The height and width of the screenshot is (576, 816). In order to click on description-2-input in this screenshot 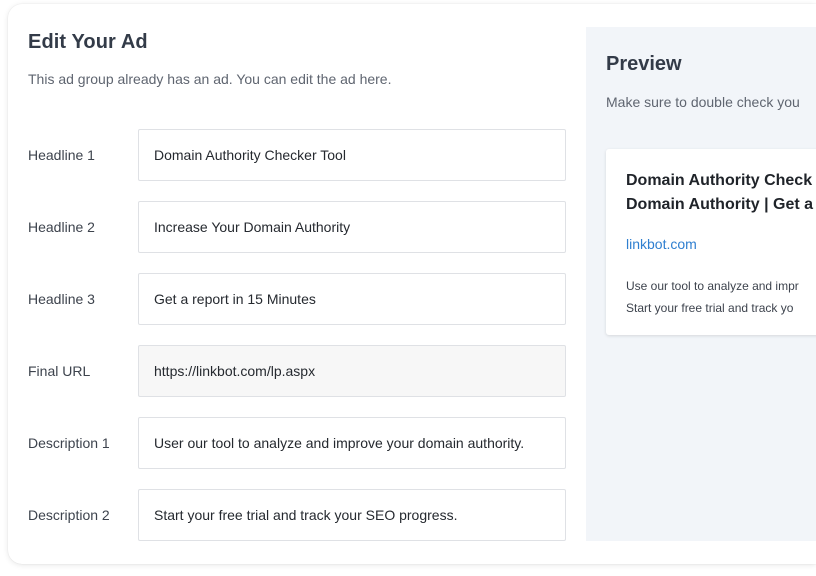, I will do `click(352, 515)`.